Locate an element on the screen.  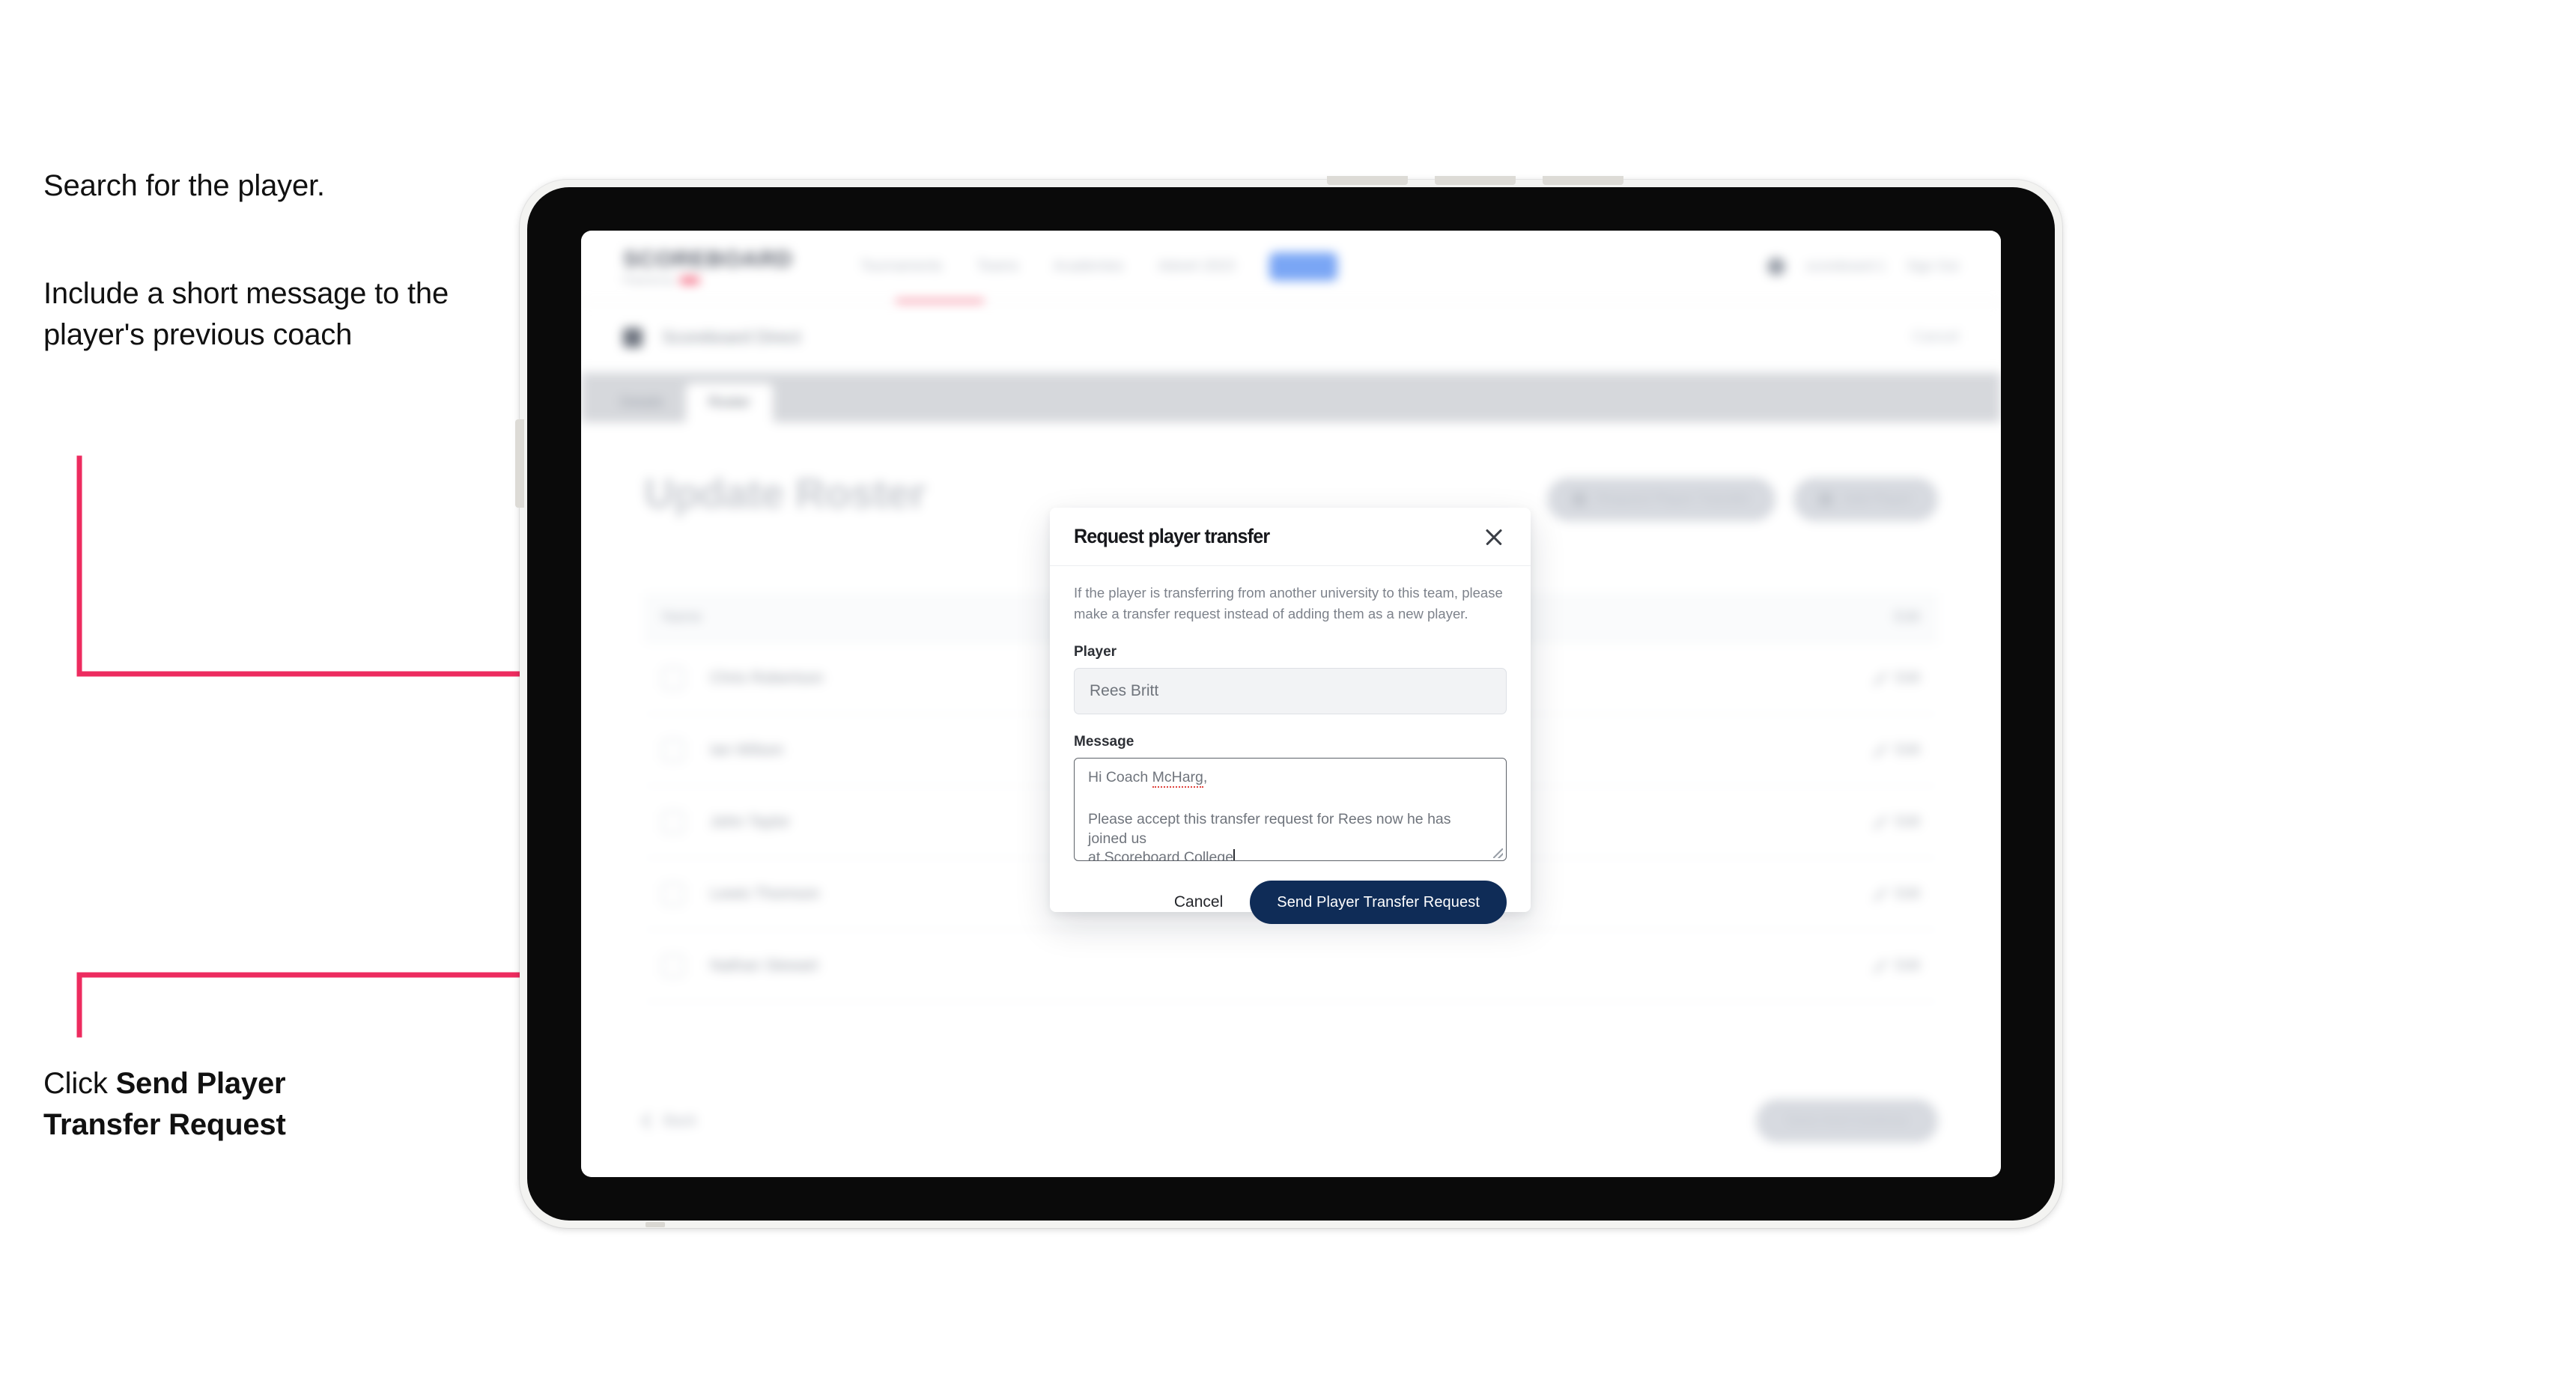
header-username: scoreboard-1 is located at coordinates (1845, 266).